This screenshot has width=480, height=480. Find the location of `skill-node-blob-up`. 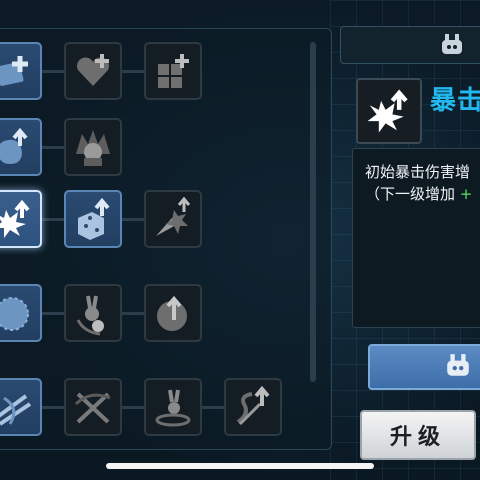

skill-node-blob-up is located at coordinates (21, 147).